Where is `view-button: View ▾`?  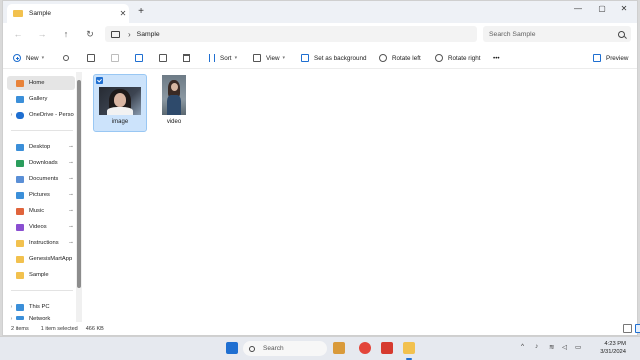
view-button: View ▾ is located at coordinates (269, 58).